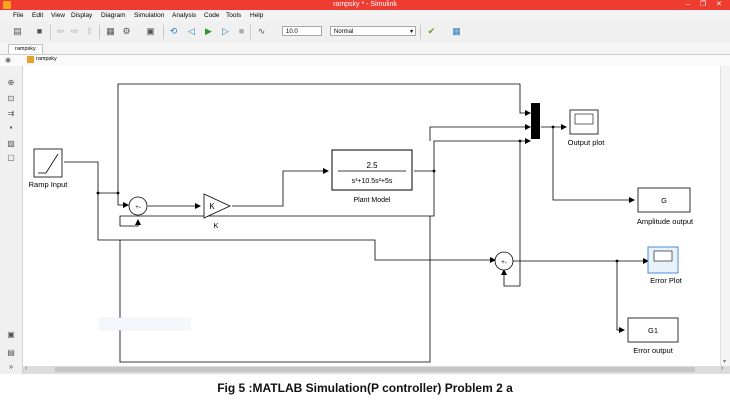  I want to click on zoom-icon: ⊕, so click(11, 82).